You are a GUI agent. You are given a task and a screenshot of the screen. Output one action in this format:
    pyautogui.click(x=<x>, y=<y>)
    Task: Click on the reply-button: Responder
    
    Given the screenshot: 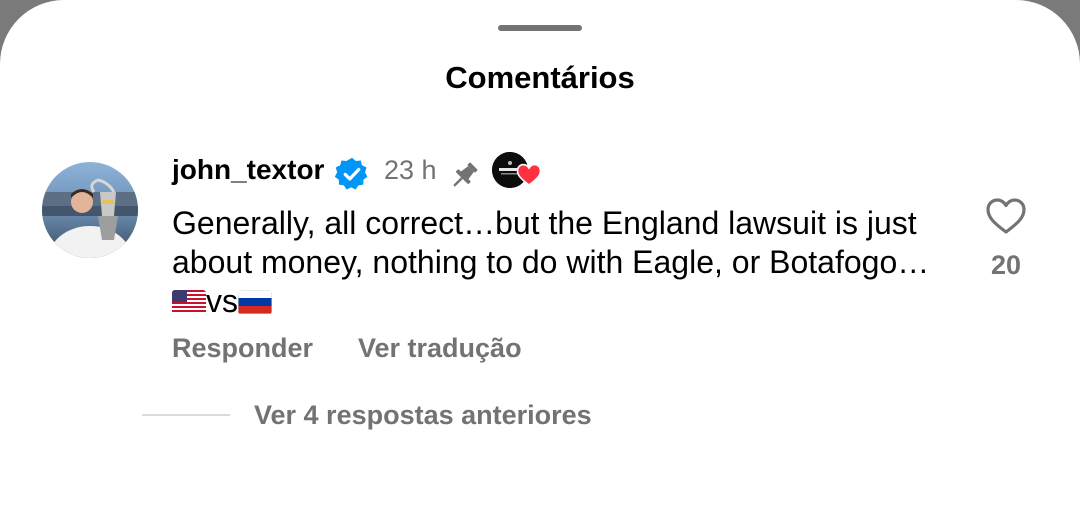 What is the action you would take?
    pyautogui.click(x=242, y=348)
    